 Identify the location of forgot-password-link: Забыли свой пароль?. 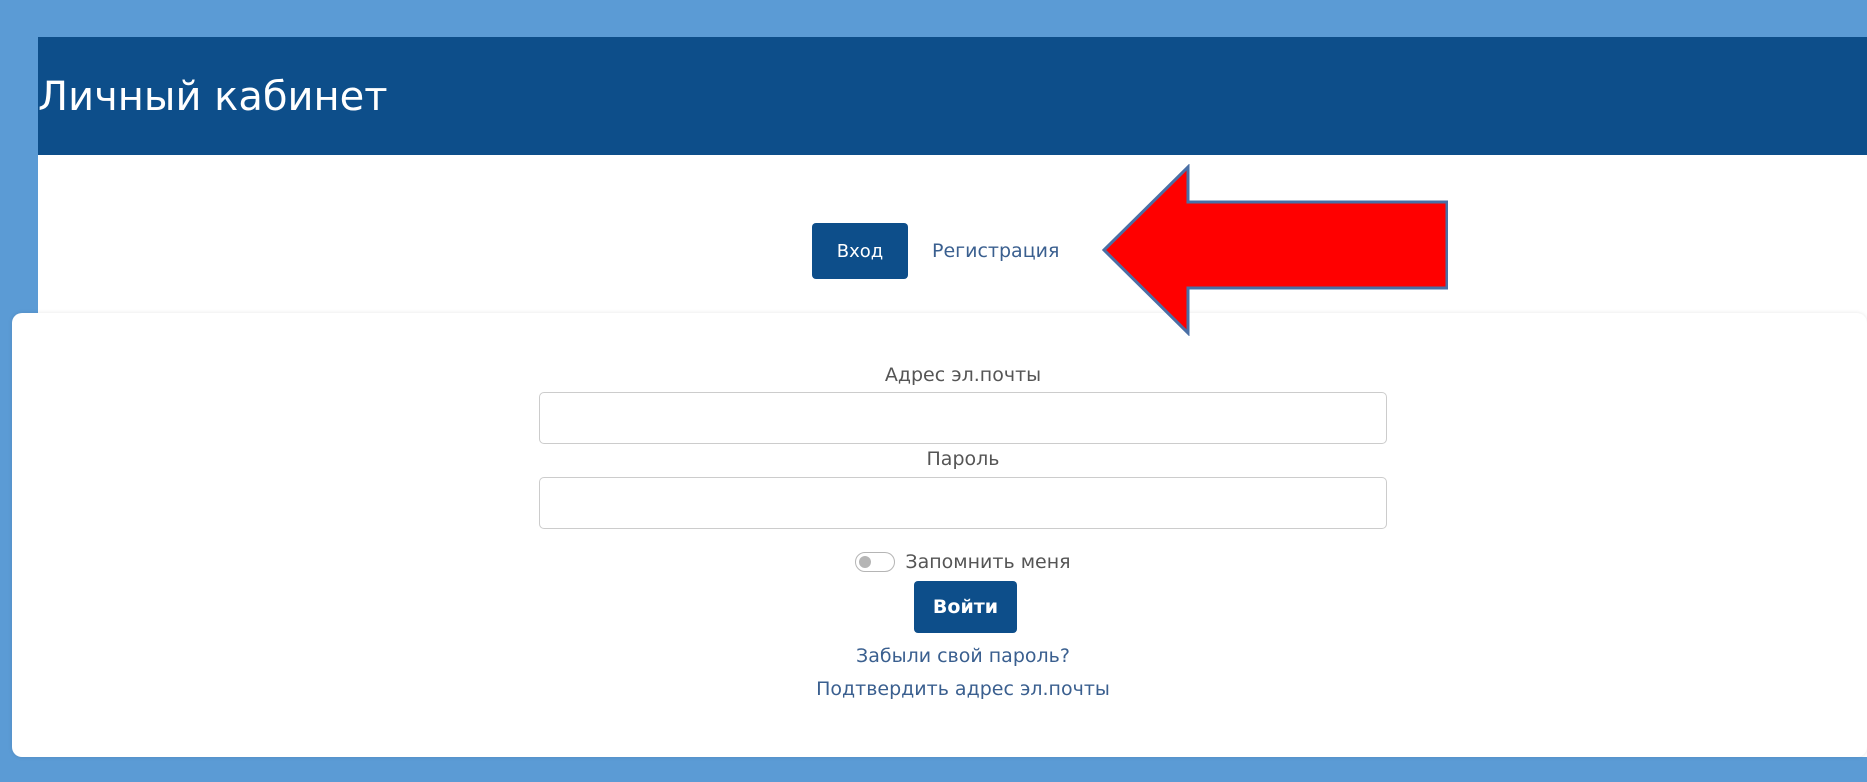
(963, 656).